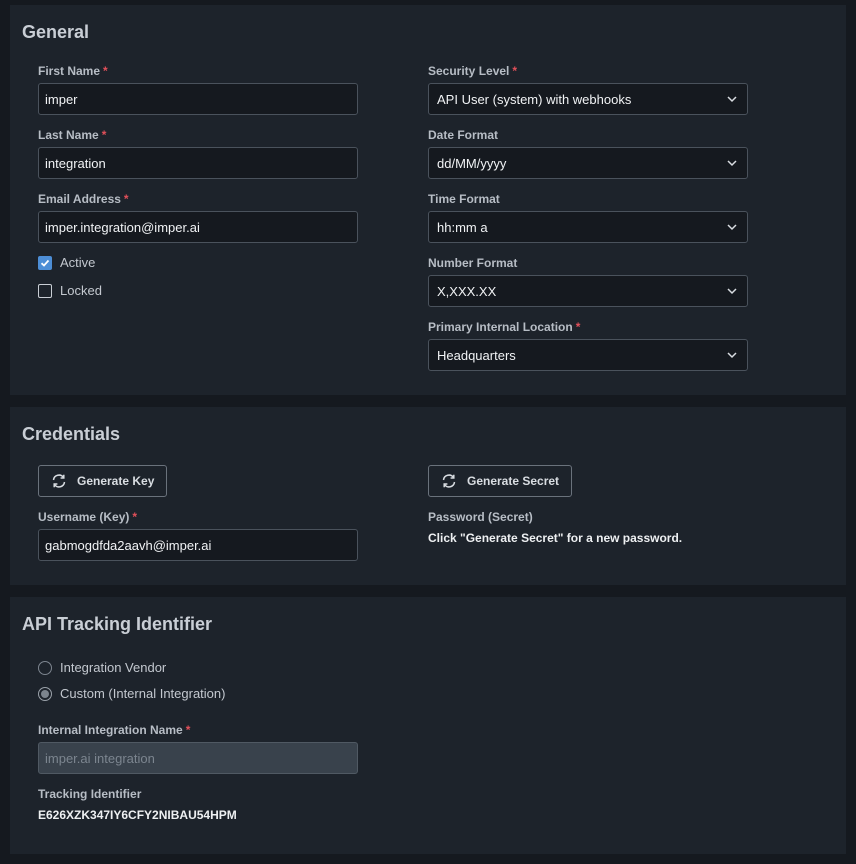  I want to click on radio-integration-vendor: Integration Vendor, so click(102, 667).